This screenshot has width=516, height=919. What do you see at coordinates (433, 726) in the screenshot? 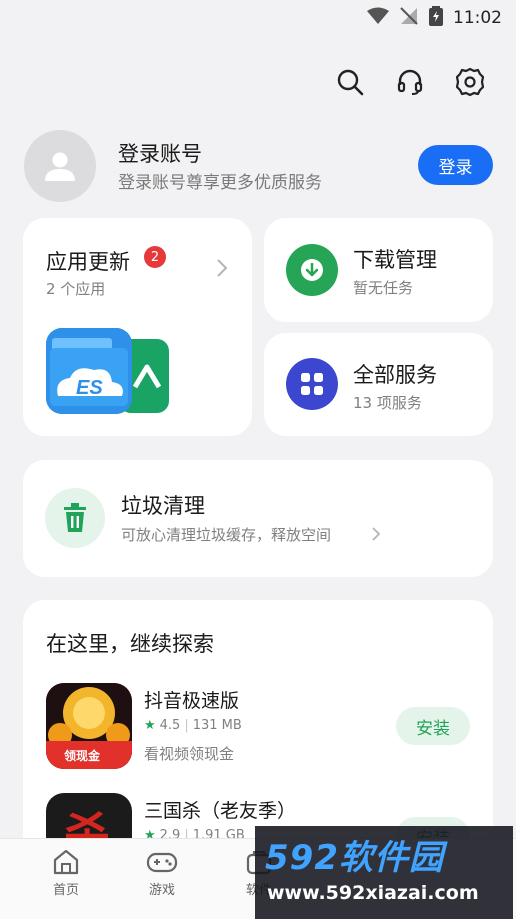
I see `install-button: 安装` at bounding box center [433, 726].